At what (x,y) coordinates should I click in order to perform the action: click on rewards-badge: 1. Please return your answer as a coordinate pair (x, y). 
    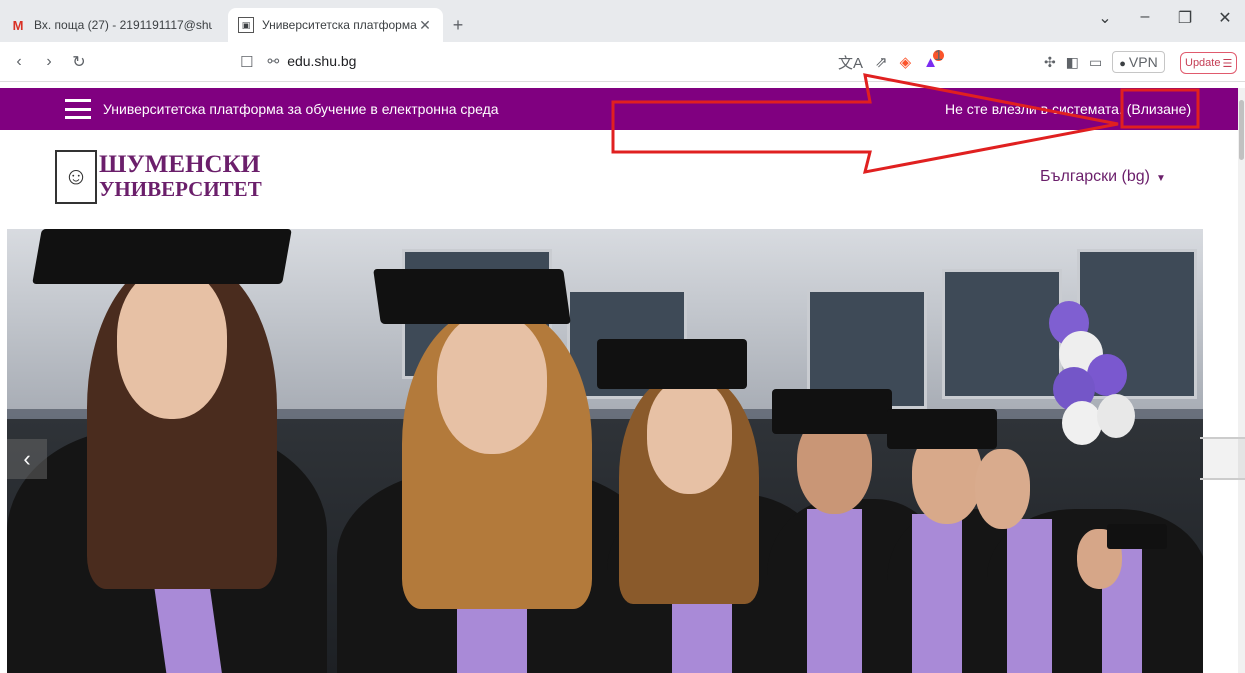
    Looking at the image, I should click on (938, 55).